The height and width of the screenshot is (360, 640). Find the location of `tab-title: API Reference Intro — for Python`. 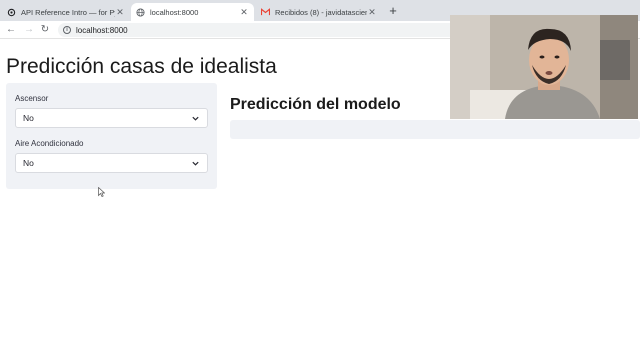

tab-title: API Reference Intro — for Python is located at coordinates (68, 12).